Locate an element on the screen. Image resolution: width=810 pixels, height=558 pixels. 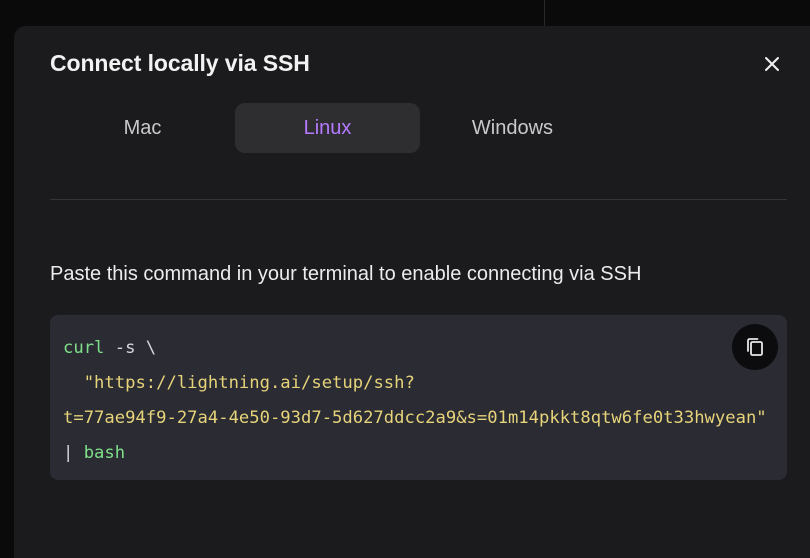
tab-mac-label: Mac is located at coordinates (142, 127).